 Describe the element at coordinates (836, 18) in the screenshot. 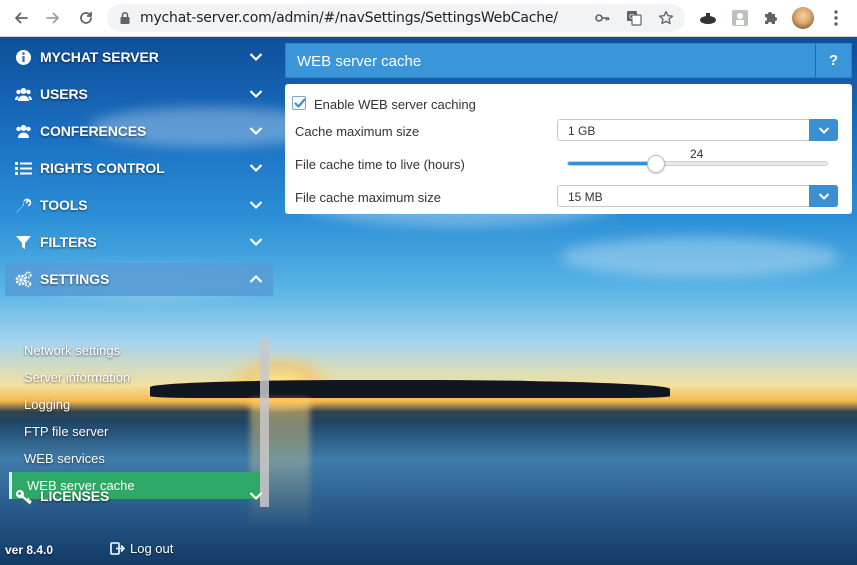

I see `menu-dots-icon` at that location.